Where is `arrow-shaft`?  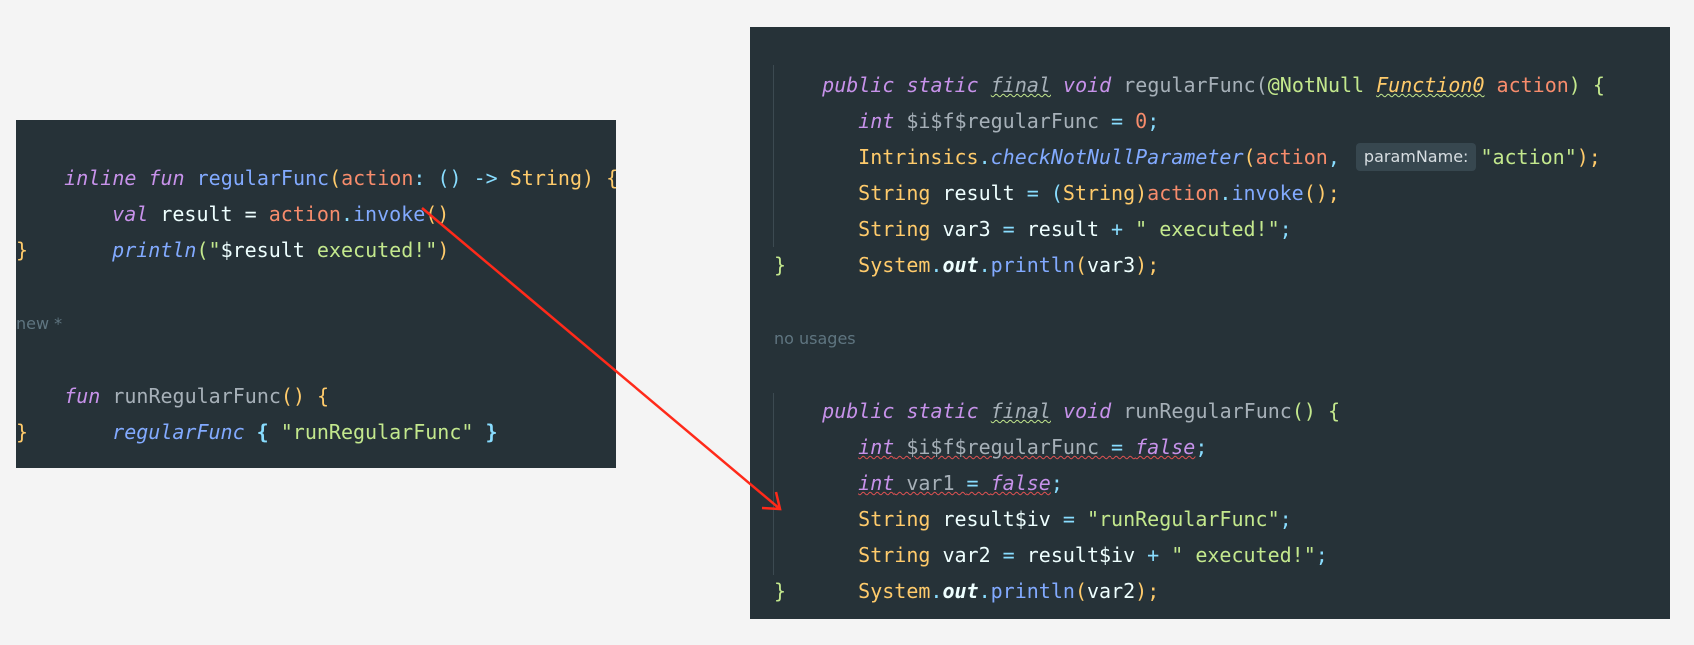 arrow-shaft is located at coordinates (601, 358).